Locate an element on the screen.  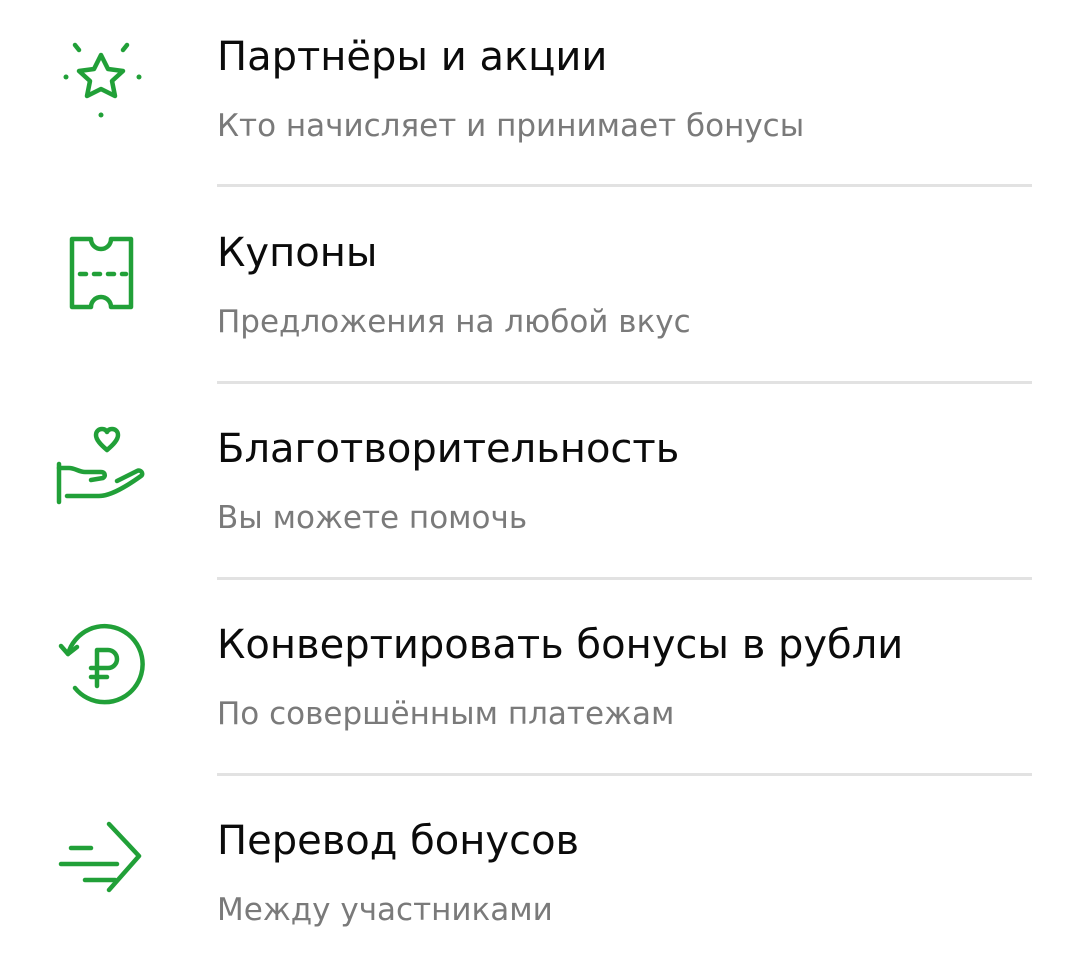
menu-item-title: Благотворительность is located at coordinates (448, 449).